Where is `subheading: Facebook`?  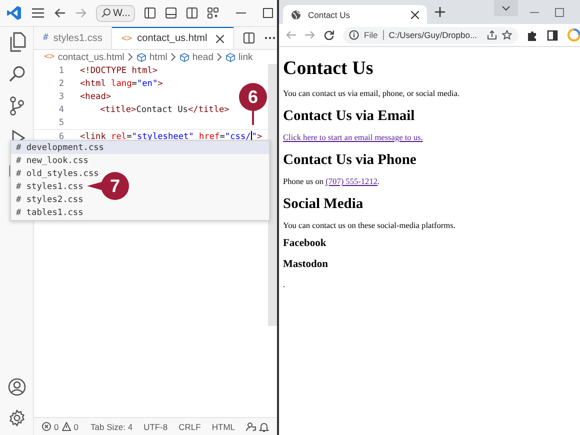 subheading: Facebook is located at coordinates (305, 243).